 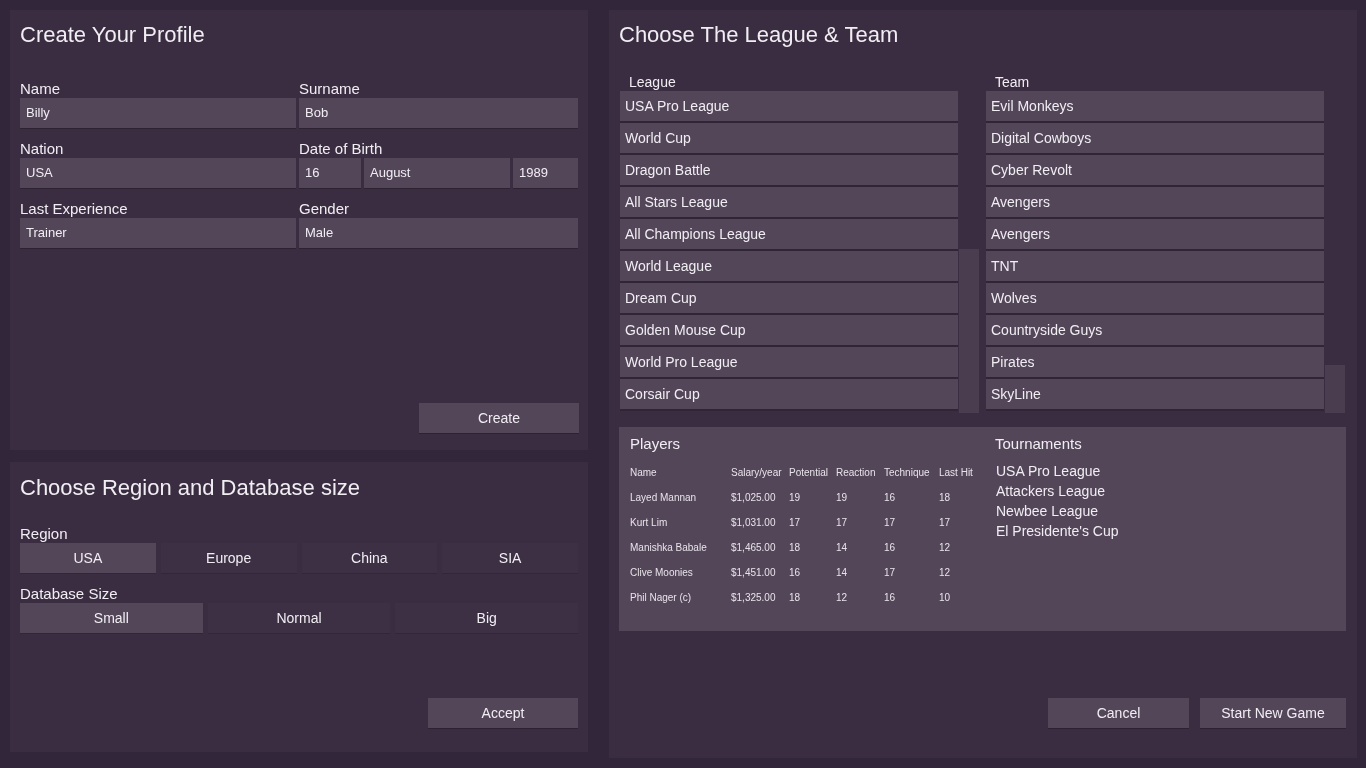 I want to click on field-label: Surname, so click(x=329, y=89).